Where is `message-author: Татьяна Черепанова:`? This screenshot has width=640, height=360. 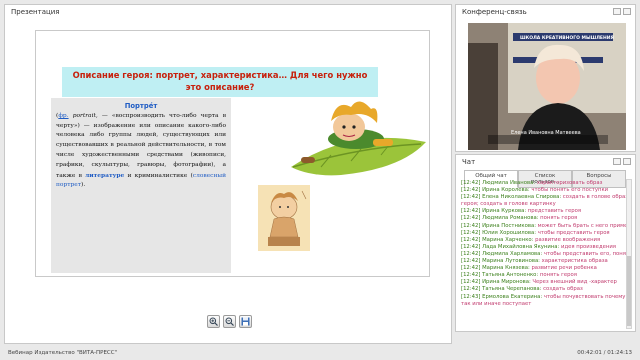 message-author: Татьяна Черепанова: is located at coordinates (512, 289).